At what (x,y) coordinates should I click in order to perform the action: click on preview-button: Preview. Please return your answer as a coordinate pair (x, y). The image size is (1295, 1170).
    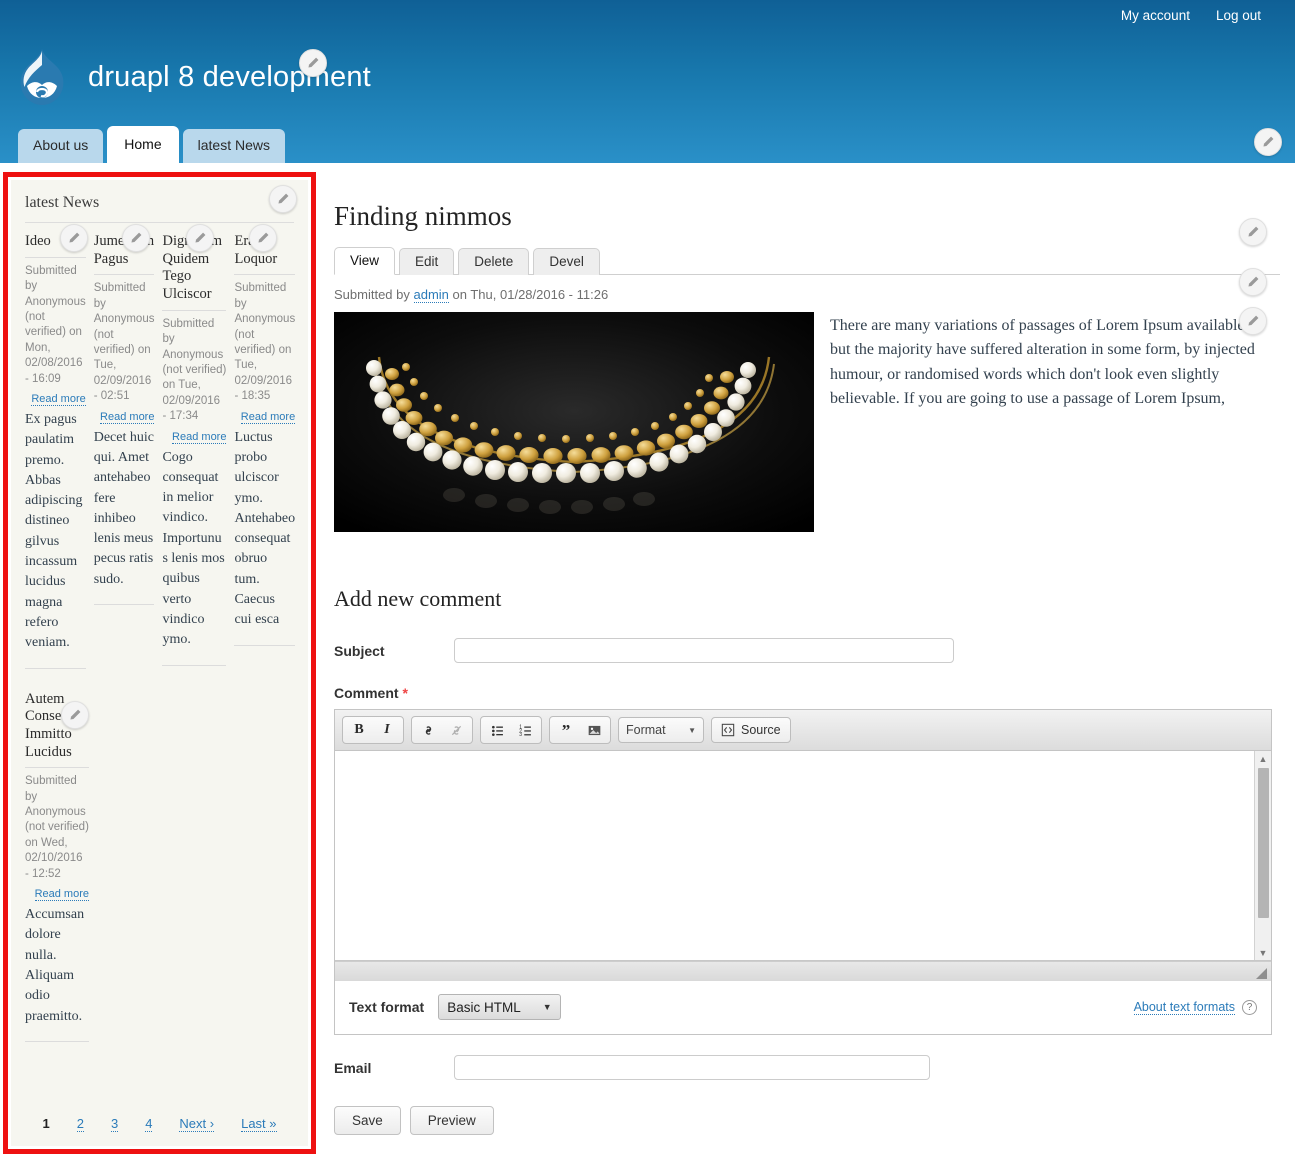
    Looking at the image, I should click on (451, 1120).